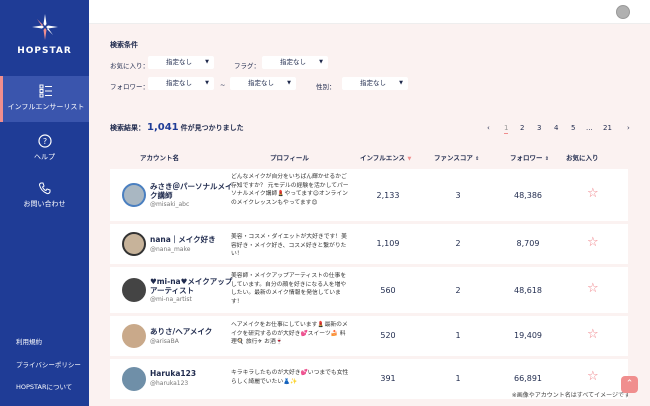 The height and width of the screenshot is (406, 650). I want to click on followers-value: 48,618, so click(528, 290).